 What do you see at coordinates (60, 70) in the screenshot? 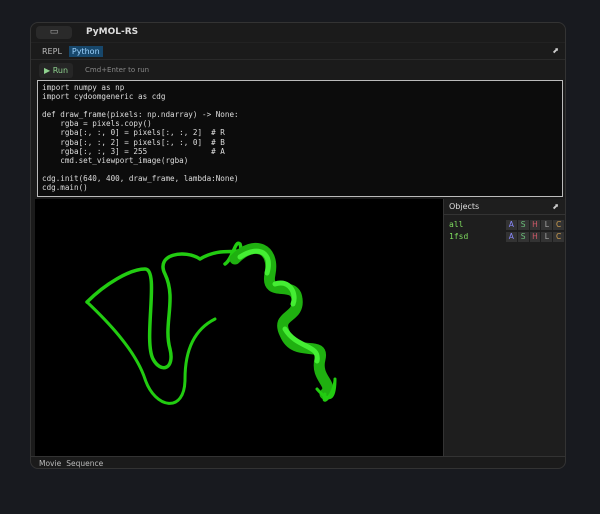
I see `run-label: Run` at bounding box center [60, 70].